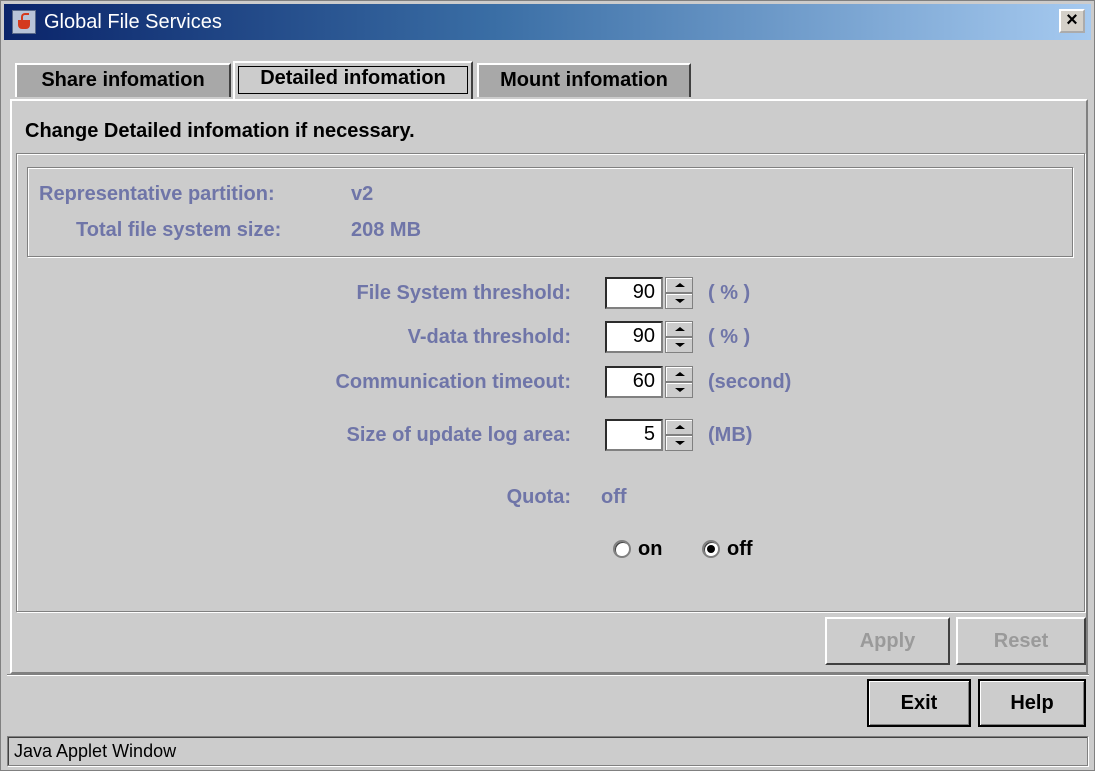  I want to click on comm-timeout-spinner: 60, so click(649, 382).